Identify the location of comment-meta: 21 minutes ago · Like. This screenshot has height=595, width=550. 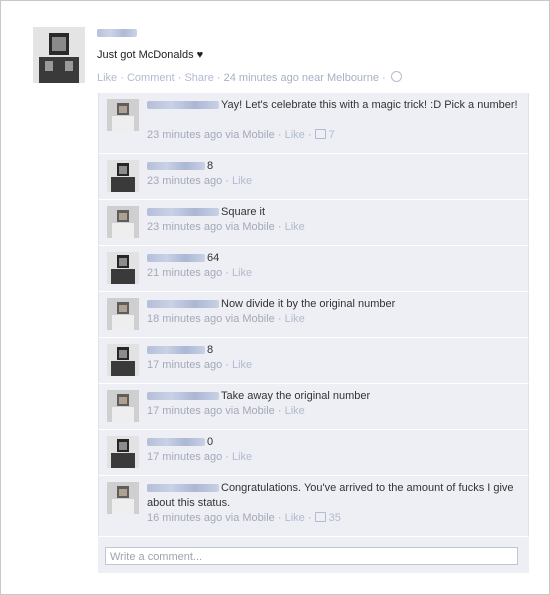
(199, 273).